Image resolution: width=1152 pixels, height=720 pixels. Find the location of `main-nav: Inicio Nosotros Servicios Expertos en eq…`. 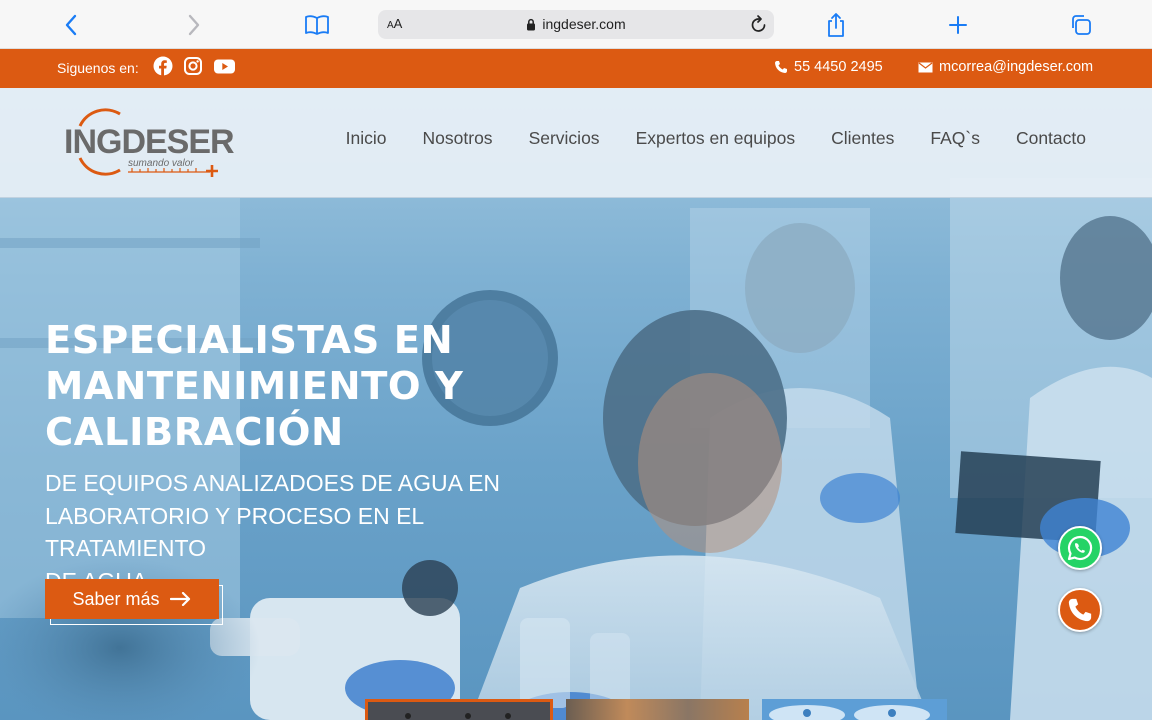

main-nav: Inicio Nosotros Servicios Expertos en eq… is located at coordinates (716, 138).